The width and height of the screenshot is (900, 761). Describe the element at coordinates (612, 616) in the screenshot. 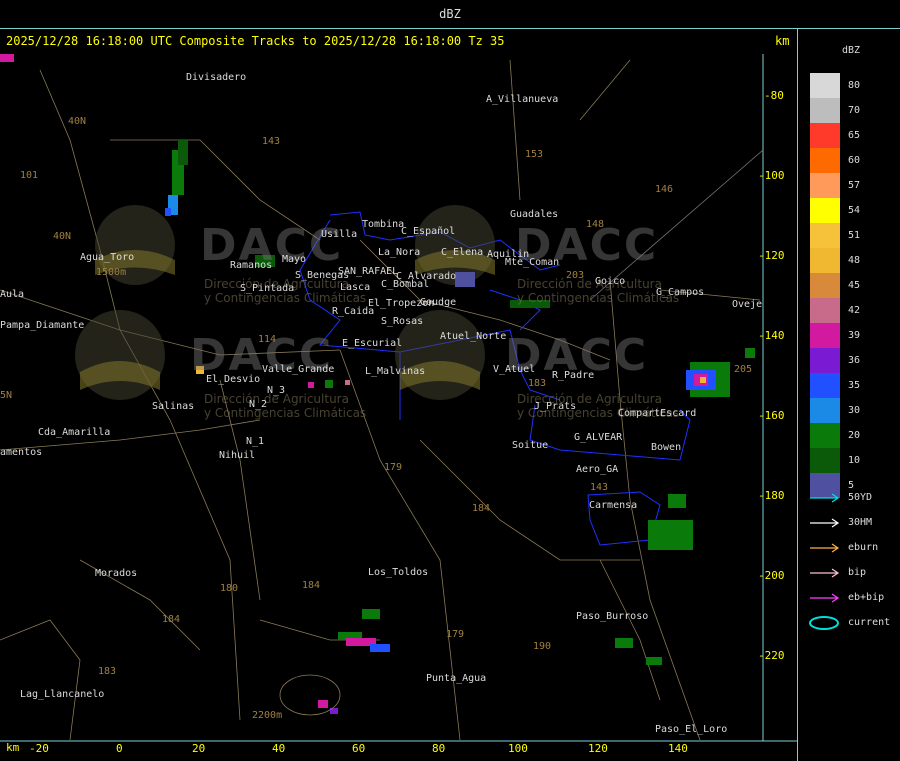

I see `place-label: Paso_Burroso` at that location.